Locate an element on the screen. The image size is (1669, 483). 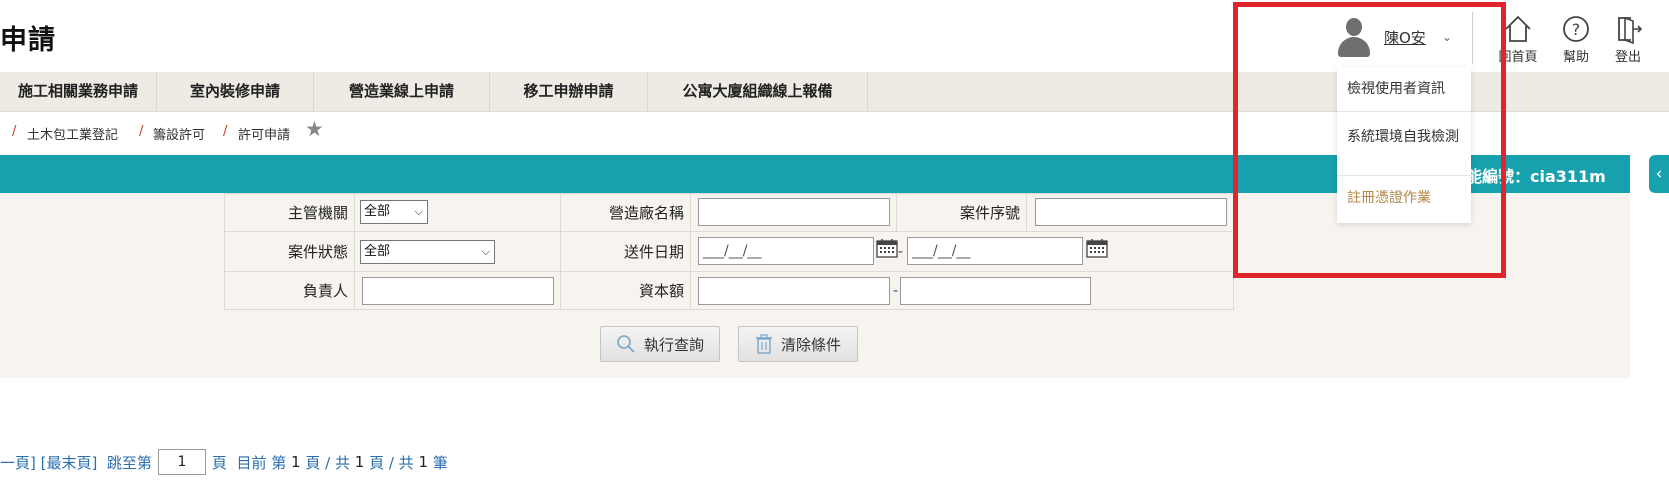
company-input is located at coordinates (794, 212).